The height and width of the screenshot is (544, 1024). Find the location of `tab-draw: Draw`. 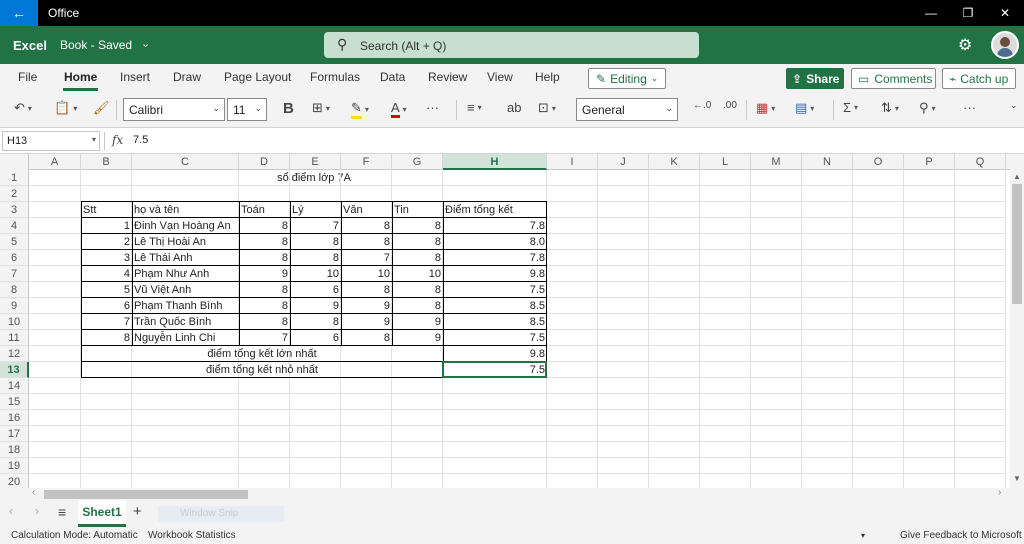

tab-draw: Draw is located at coordinates (187, 77).